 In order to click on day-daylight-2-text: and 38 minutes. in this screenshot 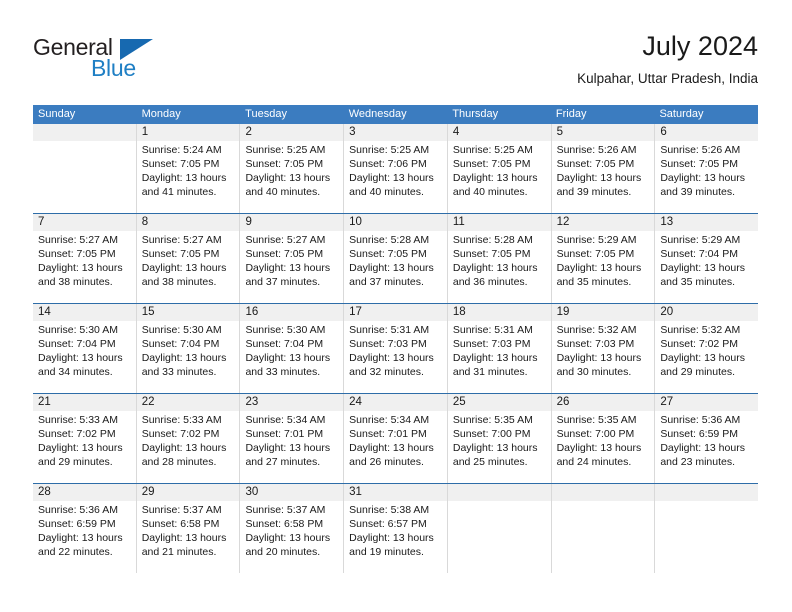, I will do `click(75, 282)`.